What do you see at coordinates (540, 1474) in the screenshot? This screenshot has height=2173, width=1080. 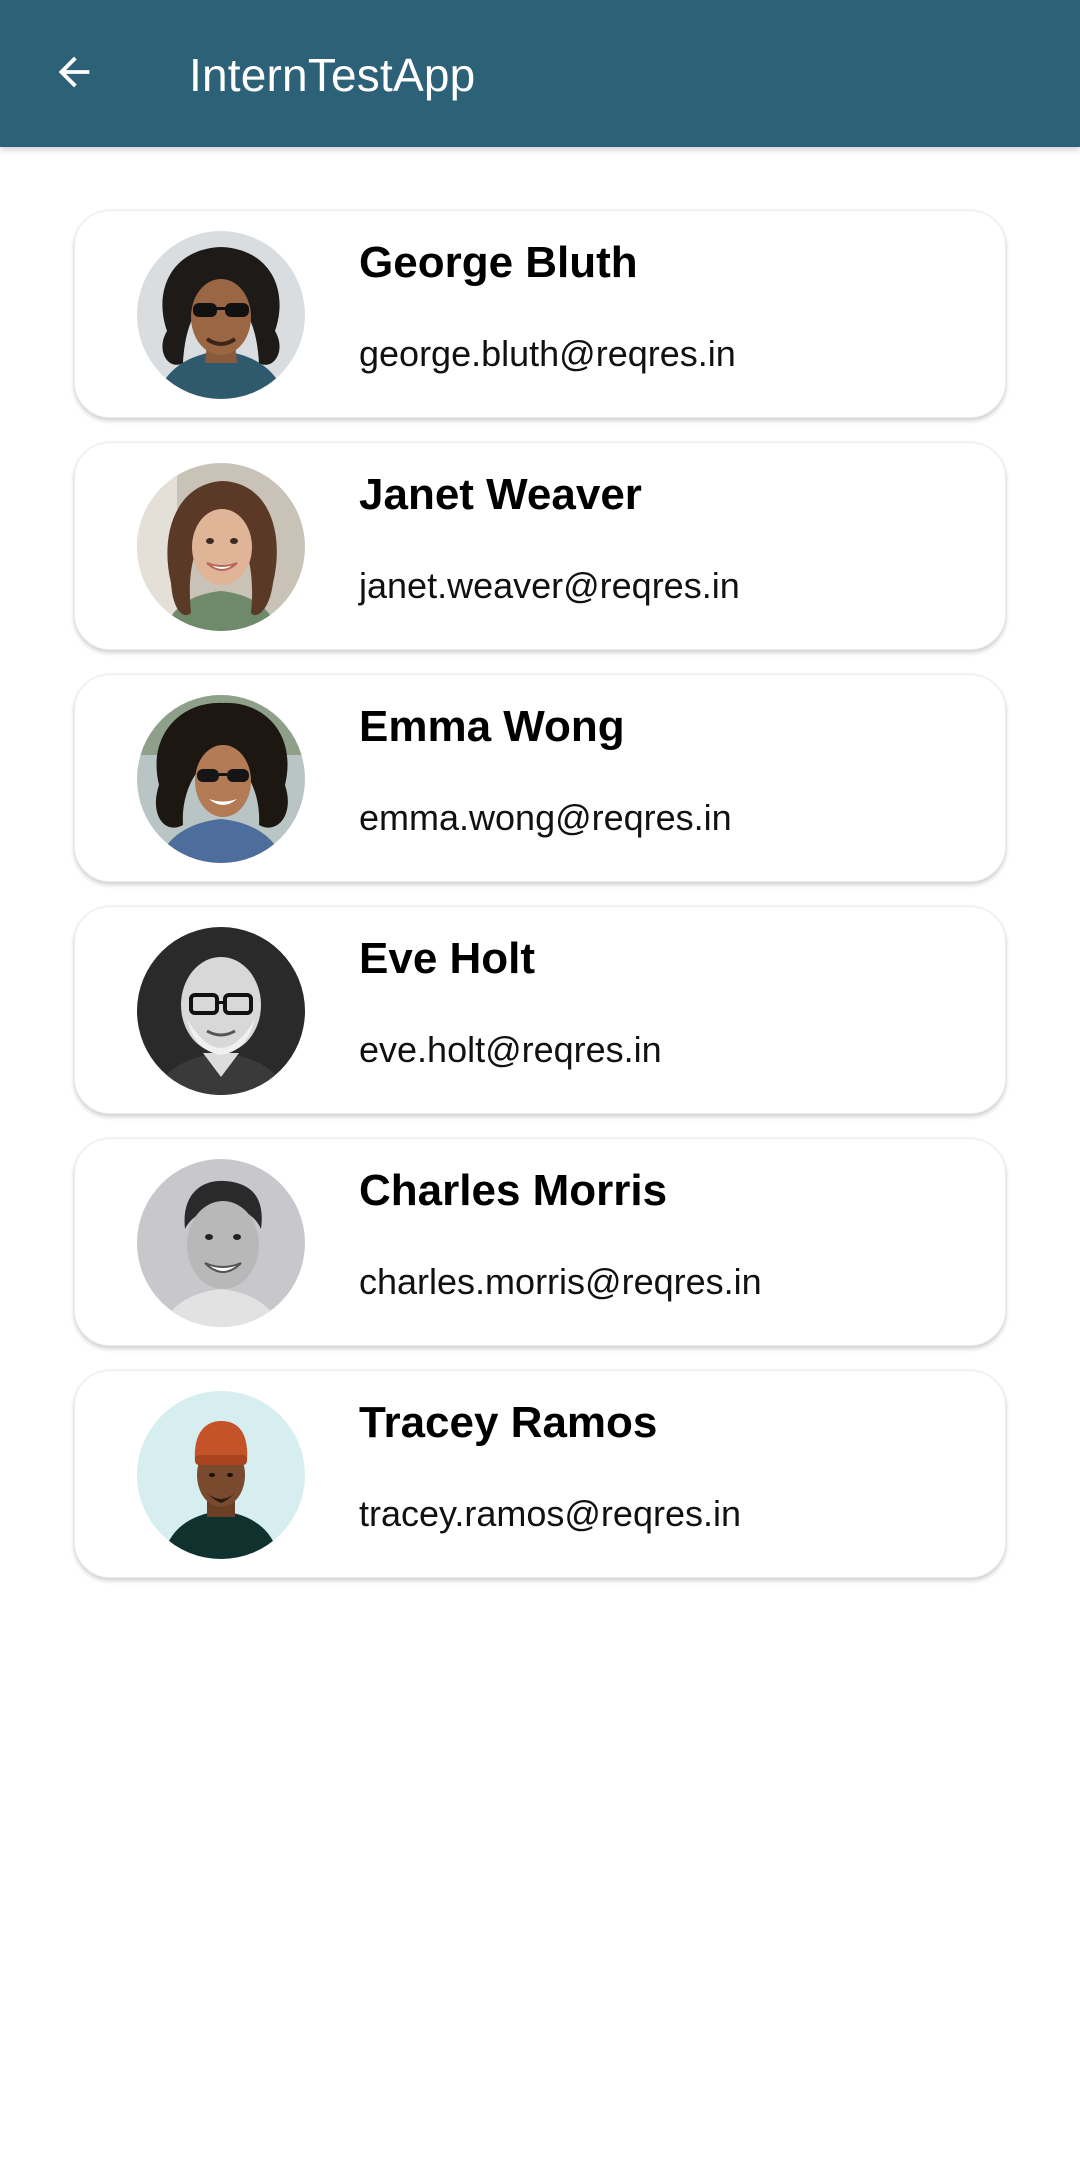 I see `user-card: Tracey Ramos tracey.ramos@reqres.in` at bounding box center [540, 1474].